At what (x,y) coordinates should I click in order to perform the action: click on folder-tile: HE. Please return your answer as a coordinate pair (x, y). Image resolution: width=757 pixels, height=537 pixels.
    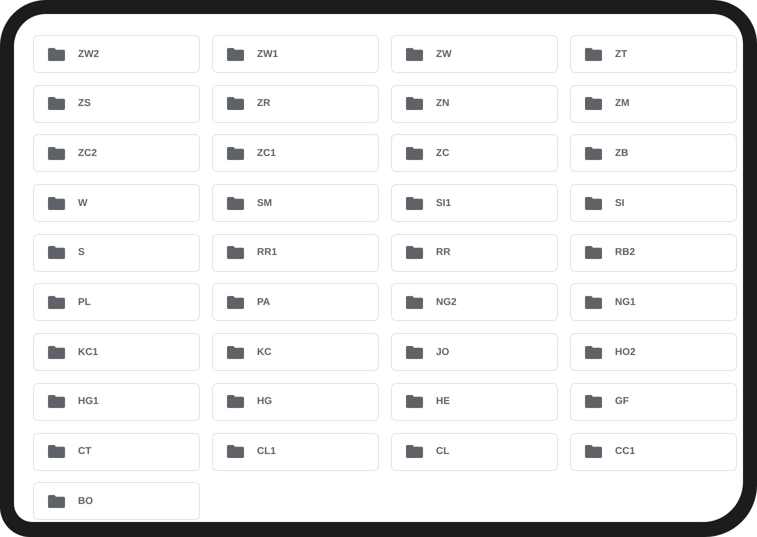
    Looking at the image, I should click on (474, 401).